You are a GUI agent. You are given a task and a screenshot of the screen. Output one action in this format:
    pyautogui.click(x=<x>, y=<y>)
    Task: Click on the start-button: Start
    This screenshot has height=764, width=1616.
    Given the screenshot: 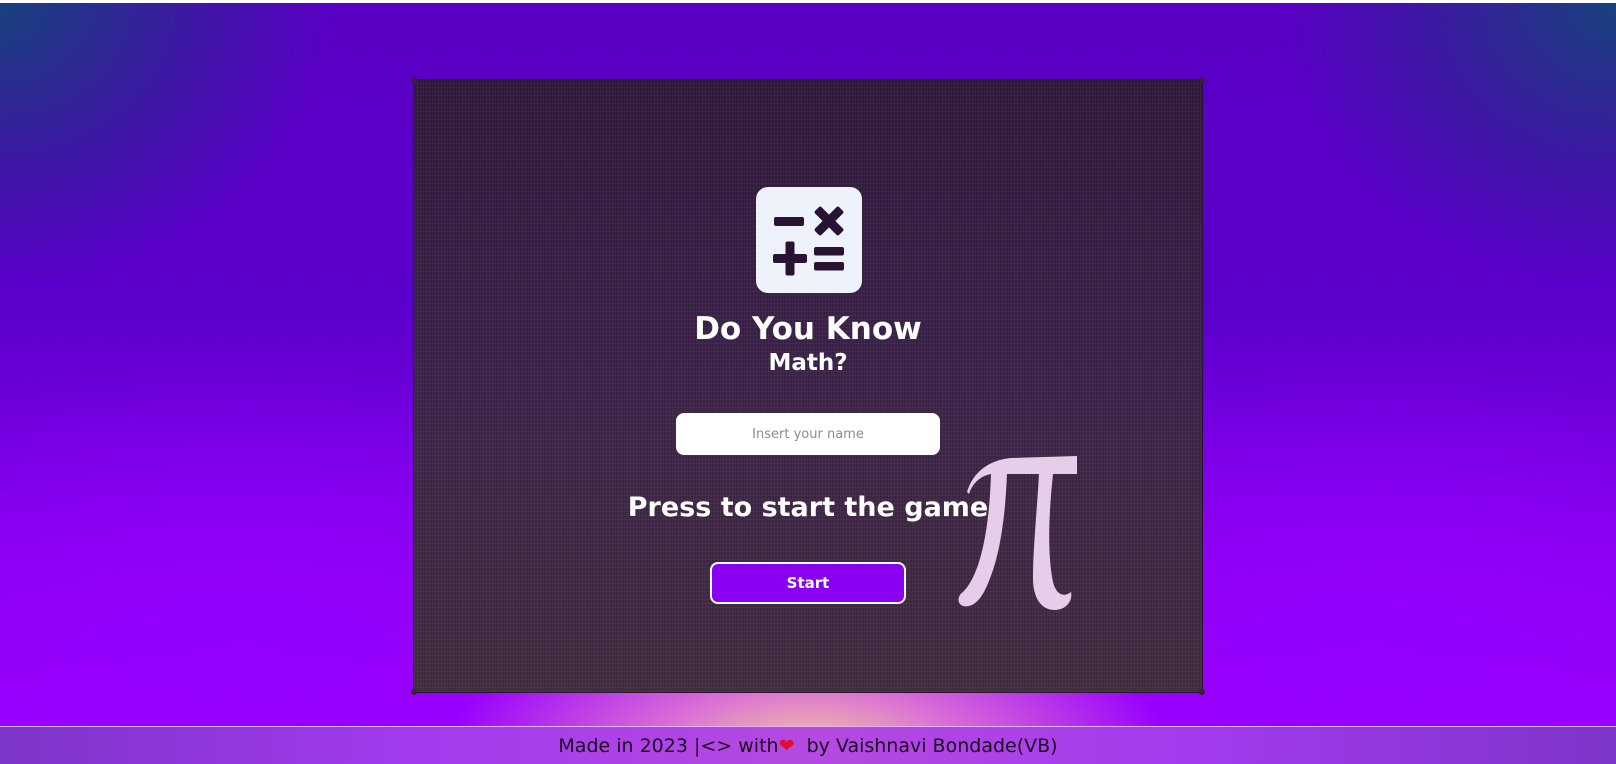 What is the action you would take?
    pyautogui.click(x=808, y=583)
    